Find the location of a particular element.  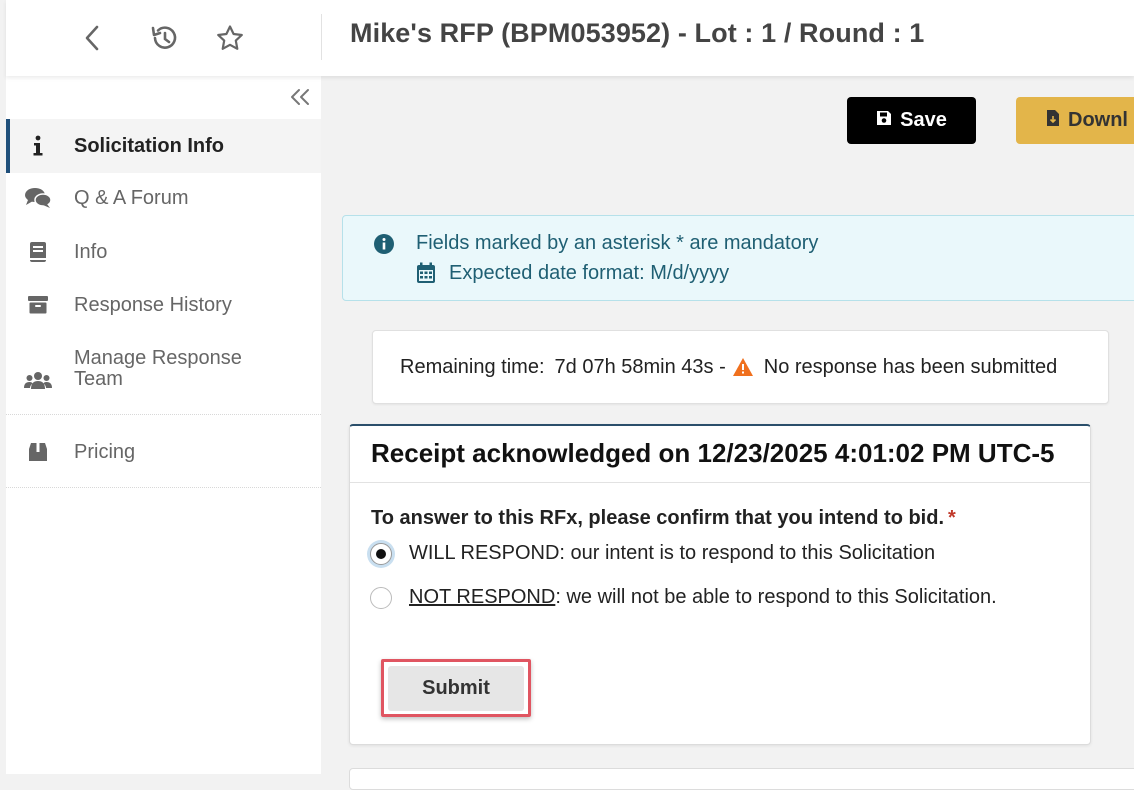

not-respond-radio is located at coordinates (381, 597).